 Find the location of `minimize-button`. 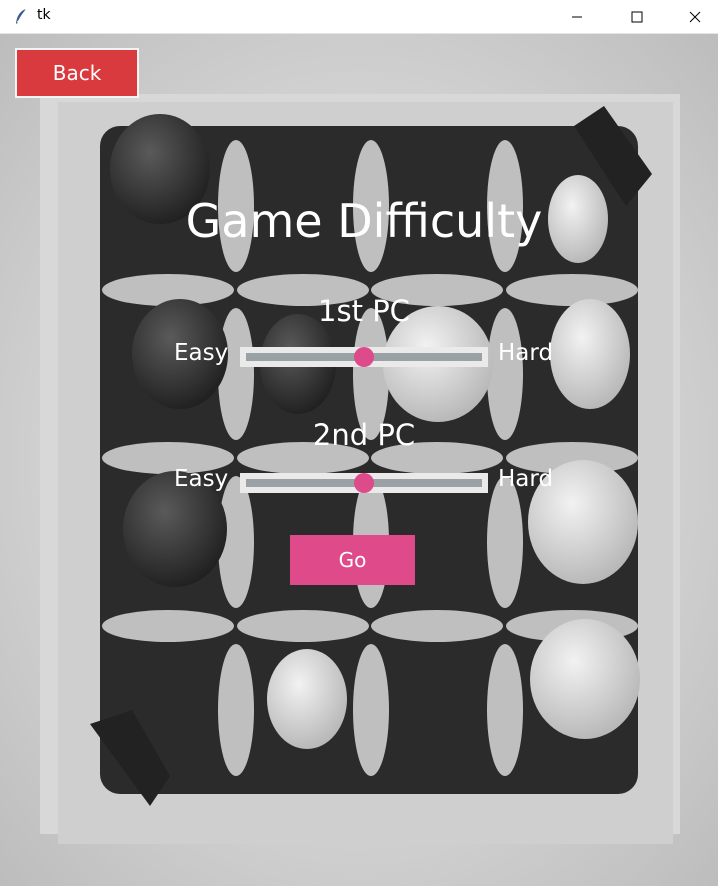

minimize-button is located at coordinates (577, 16).